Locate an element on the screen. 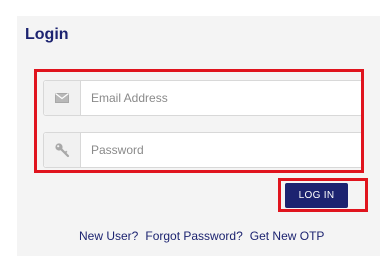  auth-links: New User? Forgot Password? Get New OTP is located at coordinates (201, 236).